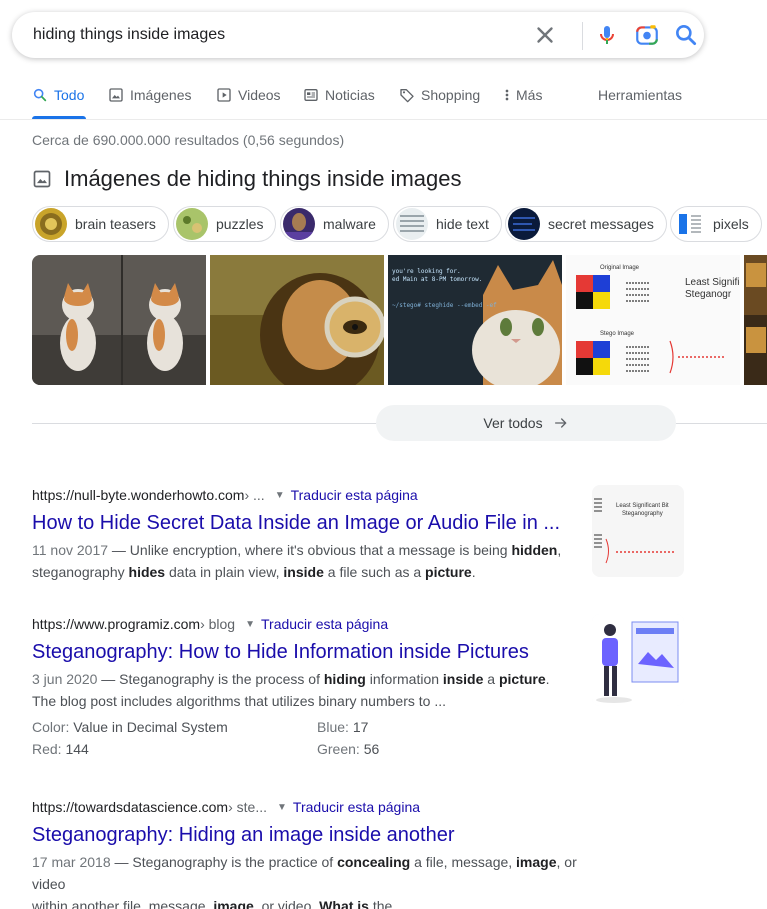 The width and height of the screenshot is (767, 909). I want to click on snippet-bold: hidden, so click(534, 550).